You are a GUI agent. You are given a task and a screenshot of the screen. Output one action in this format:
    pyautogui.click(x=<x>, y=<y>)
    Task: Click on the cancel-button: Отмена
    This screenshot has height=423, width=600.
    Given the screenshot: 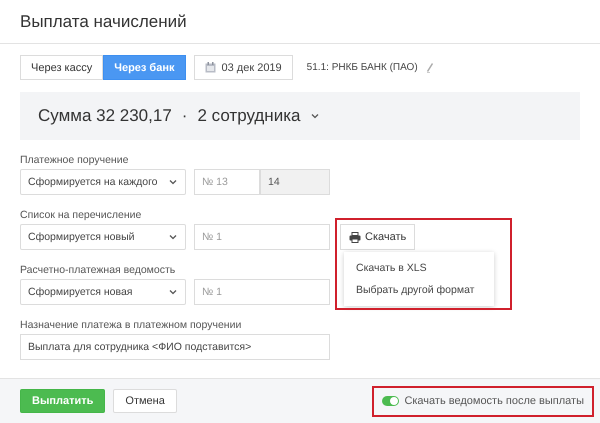 What is the action you would take?
    pyautogui.click(x=145, y=401)
    